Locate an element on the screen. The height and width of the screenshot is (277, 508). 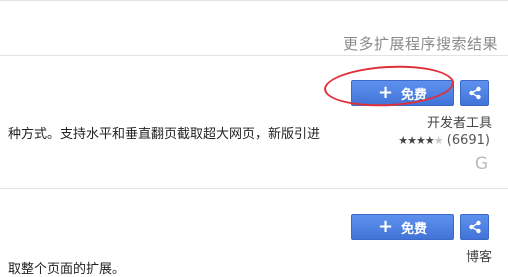
extension-description: 种方式。支持水平和垂直翻页截取超大网页，新版引进 is located at coordinates (164, 134).